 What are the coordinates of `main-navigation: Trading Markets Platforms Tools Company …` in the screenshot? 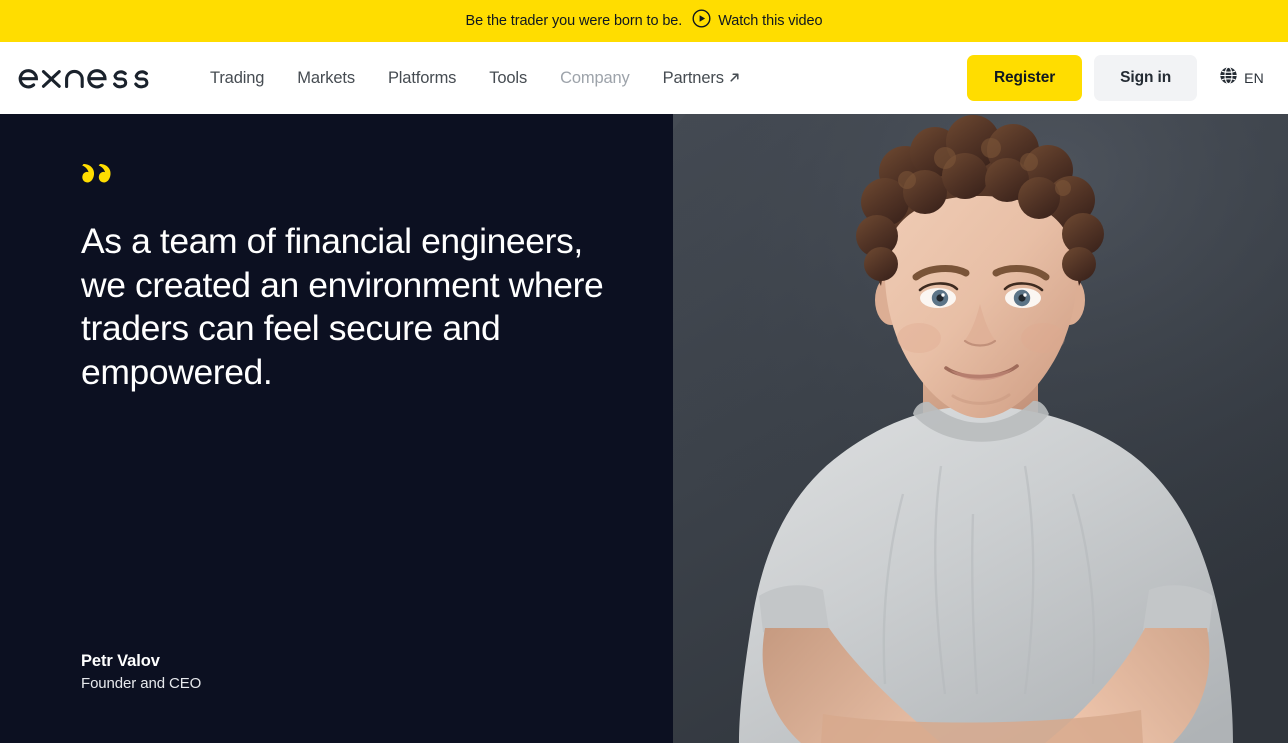 It's located at (475, 78).